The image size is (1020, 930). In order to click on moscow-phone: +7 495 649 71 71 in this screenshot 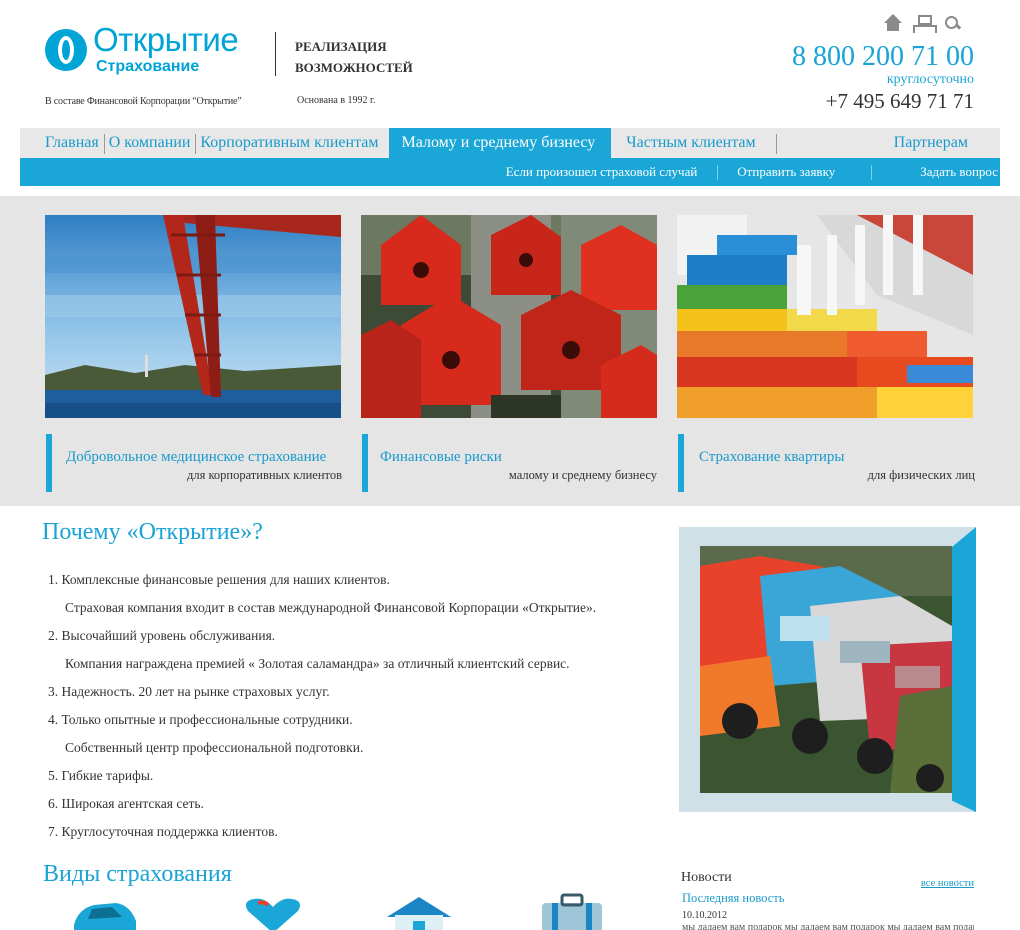, I will do `click(900, 101)`.